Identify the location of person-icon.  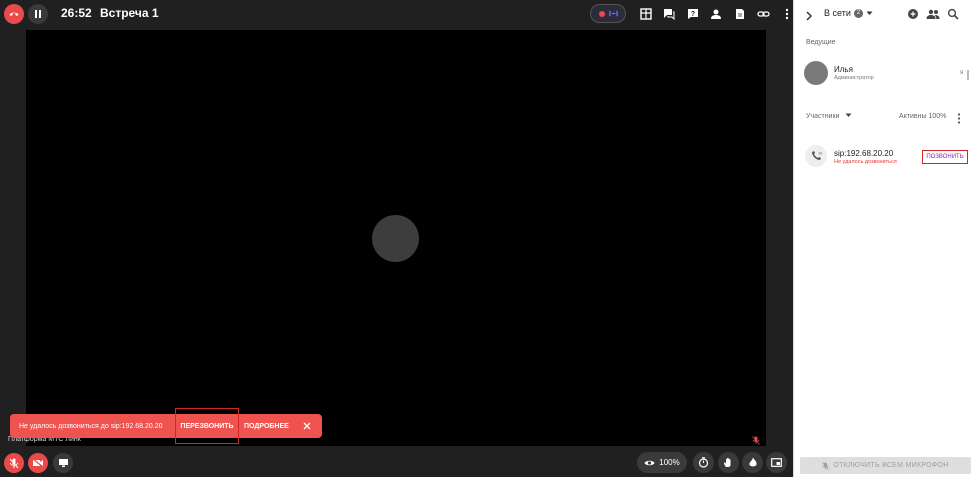
(717, 14).